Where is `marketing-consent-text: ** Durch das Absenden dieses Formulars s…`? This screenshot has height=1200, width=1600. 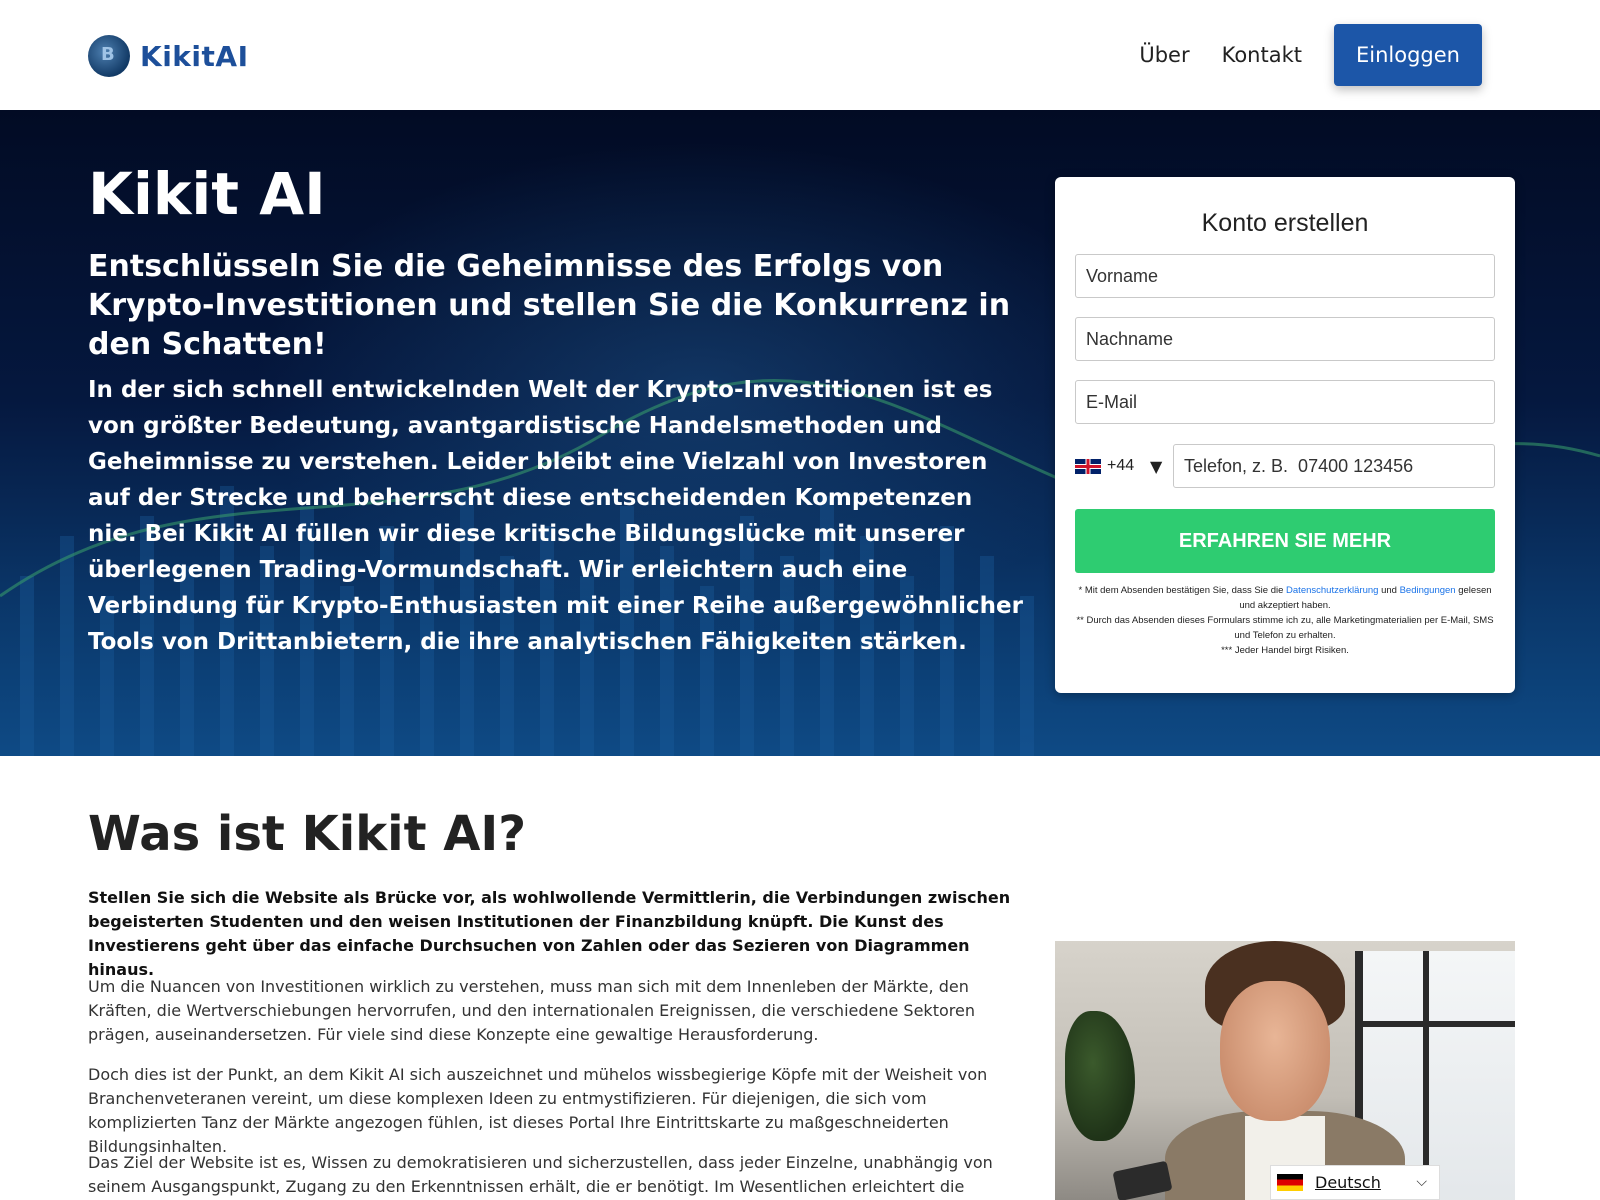
marketing-consent-text: ** Durch das Absenden dieses Formulars s… is located at coordinates (1285, 628).